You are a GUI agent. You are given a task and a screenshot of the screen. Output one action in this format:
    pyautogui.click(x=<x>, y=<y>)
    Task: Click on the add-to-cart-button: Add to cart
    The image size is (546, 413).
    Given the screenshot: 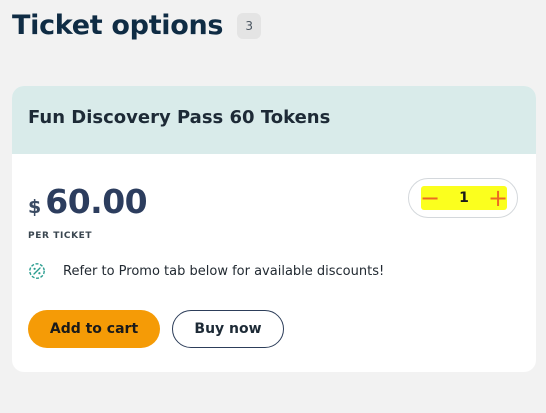 What is the action you would take?
    pyautogui.click(x=94, y=329)
    